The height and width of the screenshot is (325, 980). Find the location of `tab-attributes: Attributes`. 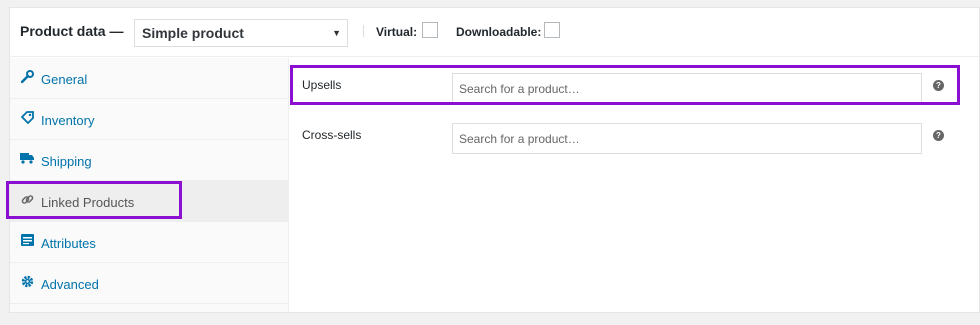

tab-attributes: Attributes is located at coordinates (149, 242).